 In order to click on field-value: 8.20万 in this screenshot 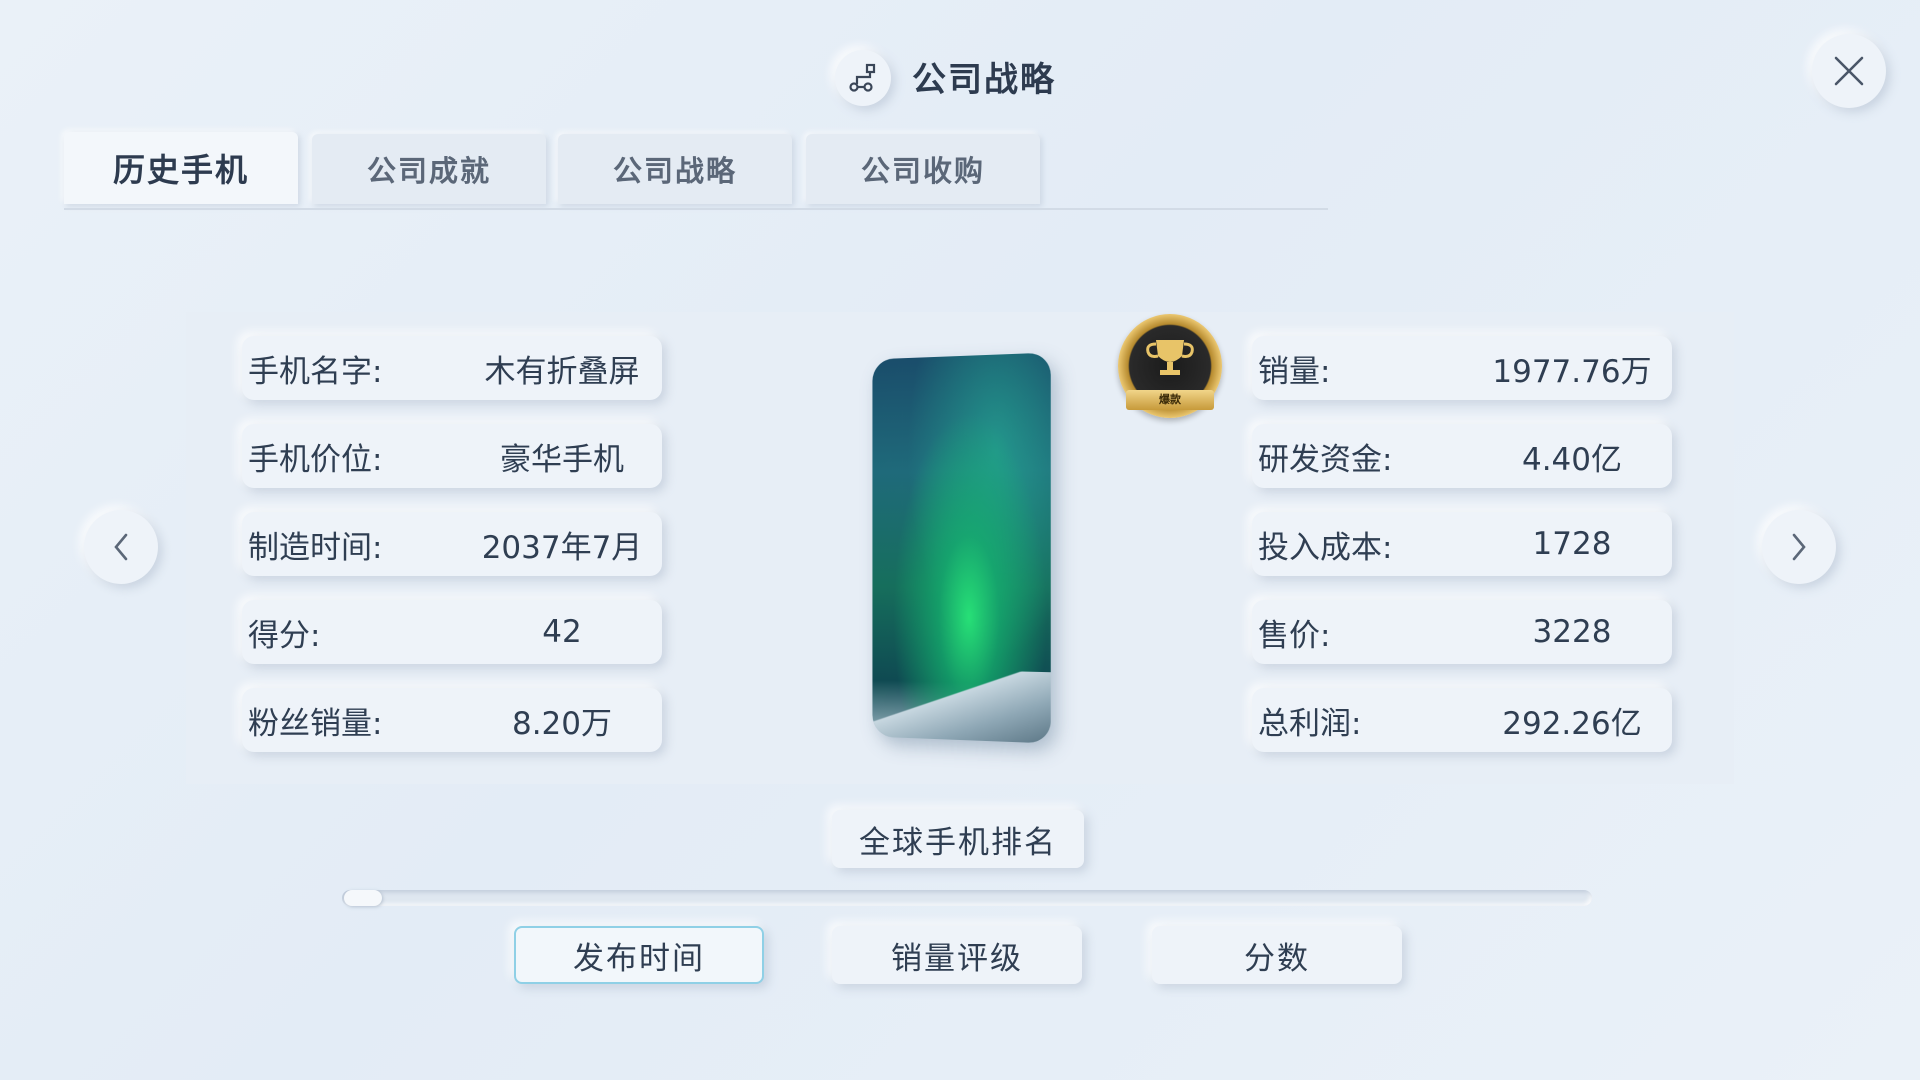, I will do `click(562, 723)`.